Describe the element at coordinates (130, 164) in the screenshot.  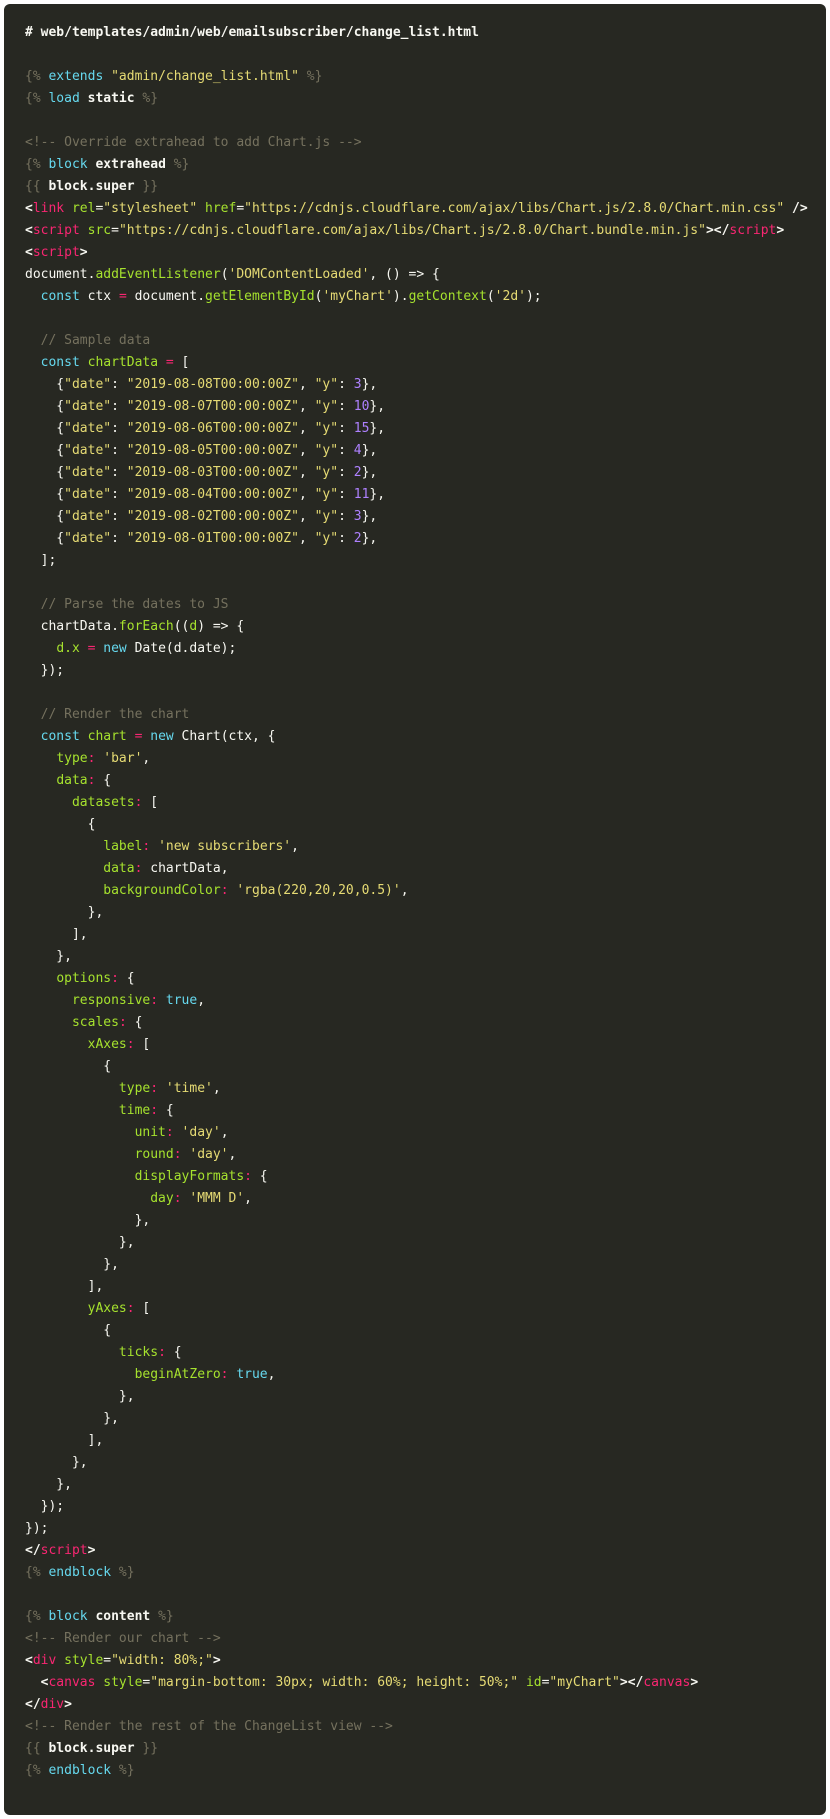
I see `code-token: extrahead` at that location.